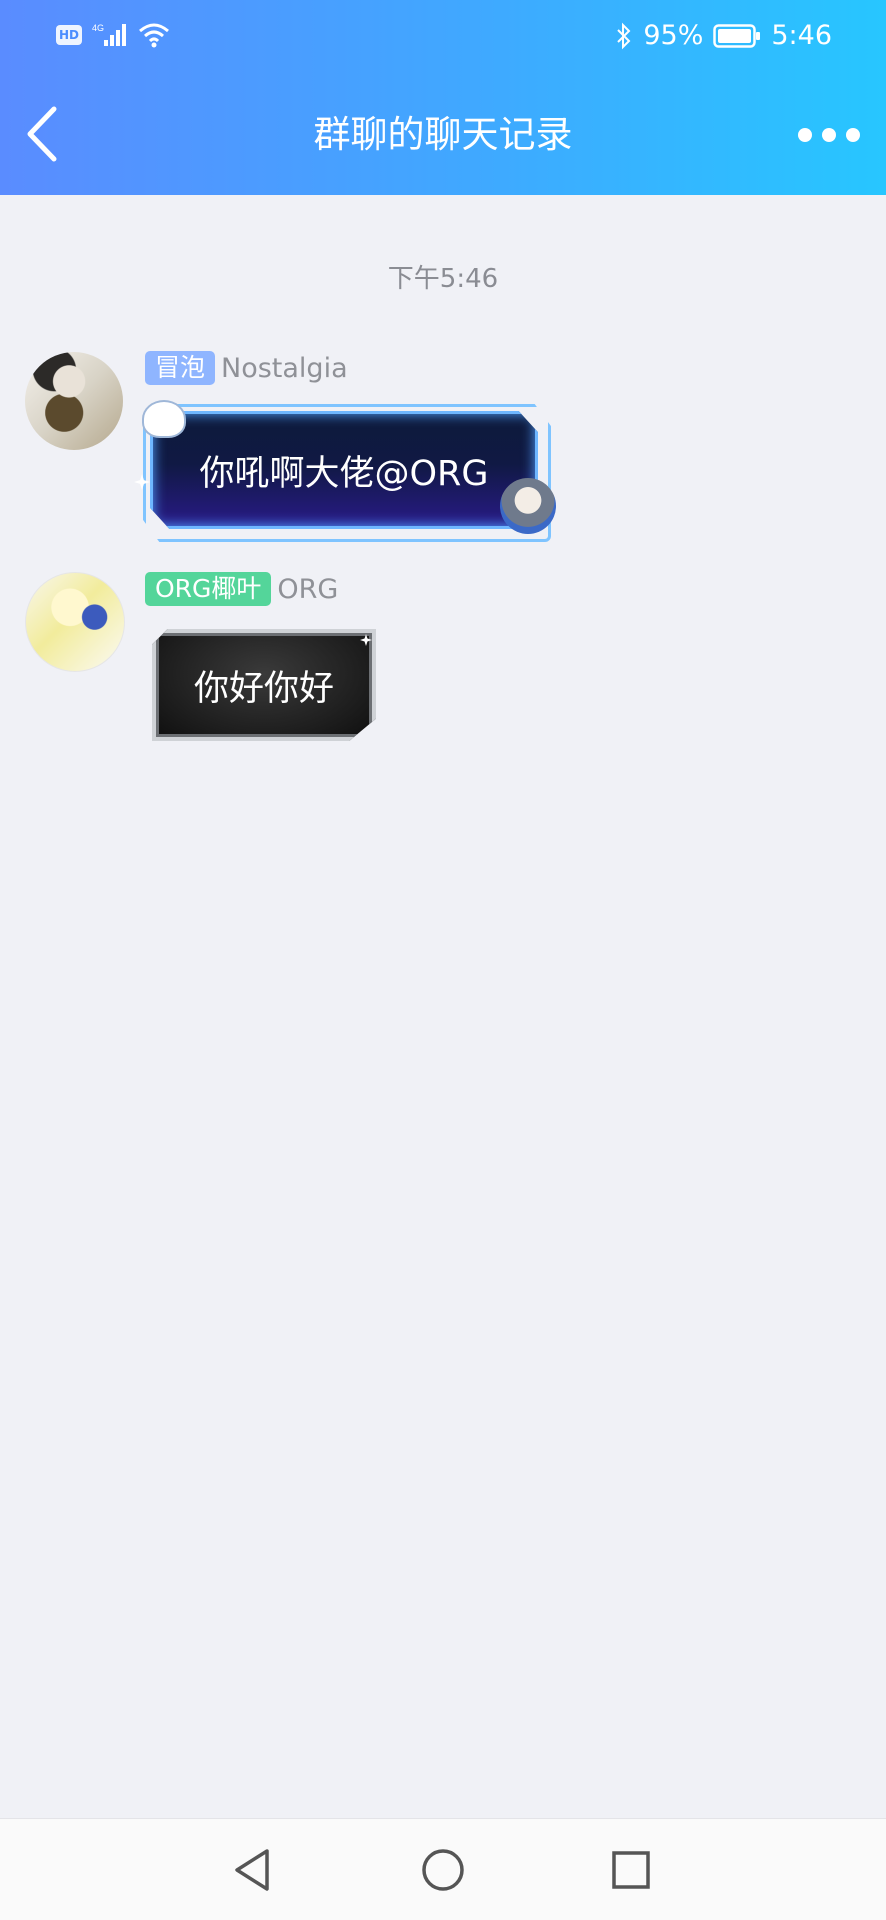  Describe the element at coordinates (109, 34) in the screenshot. I see `signal-icon: 4G` at that location.